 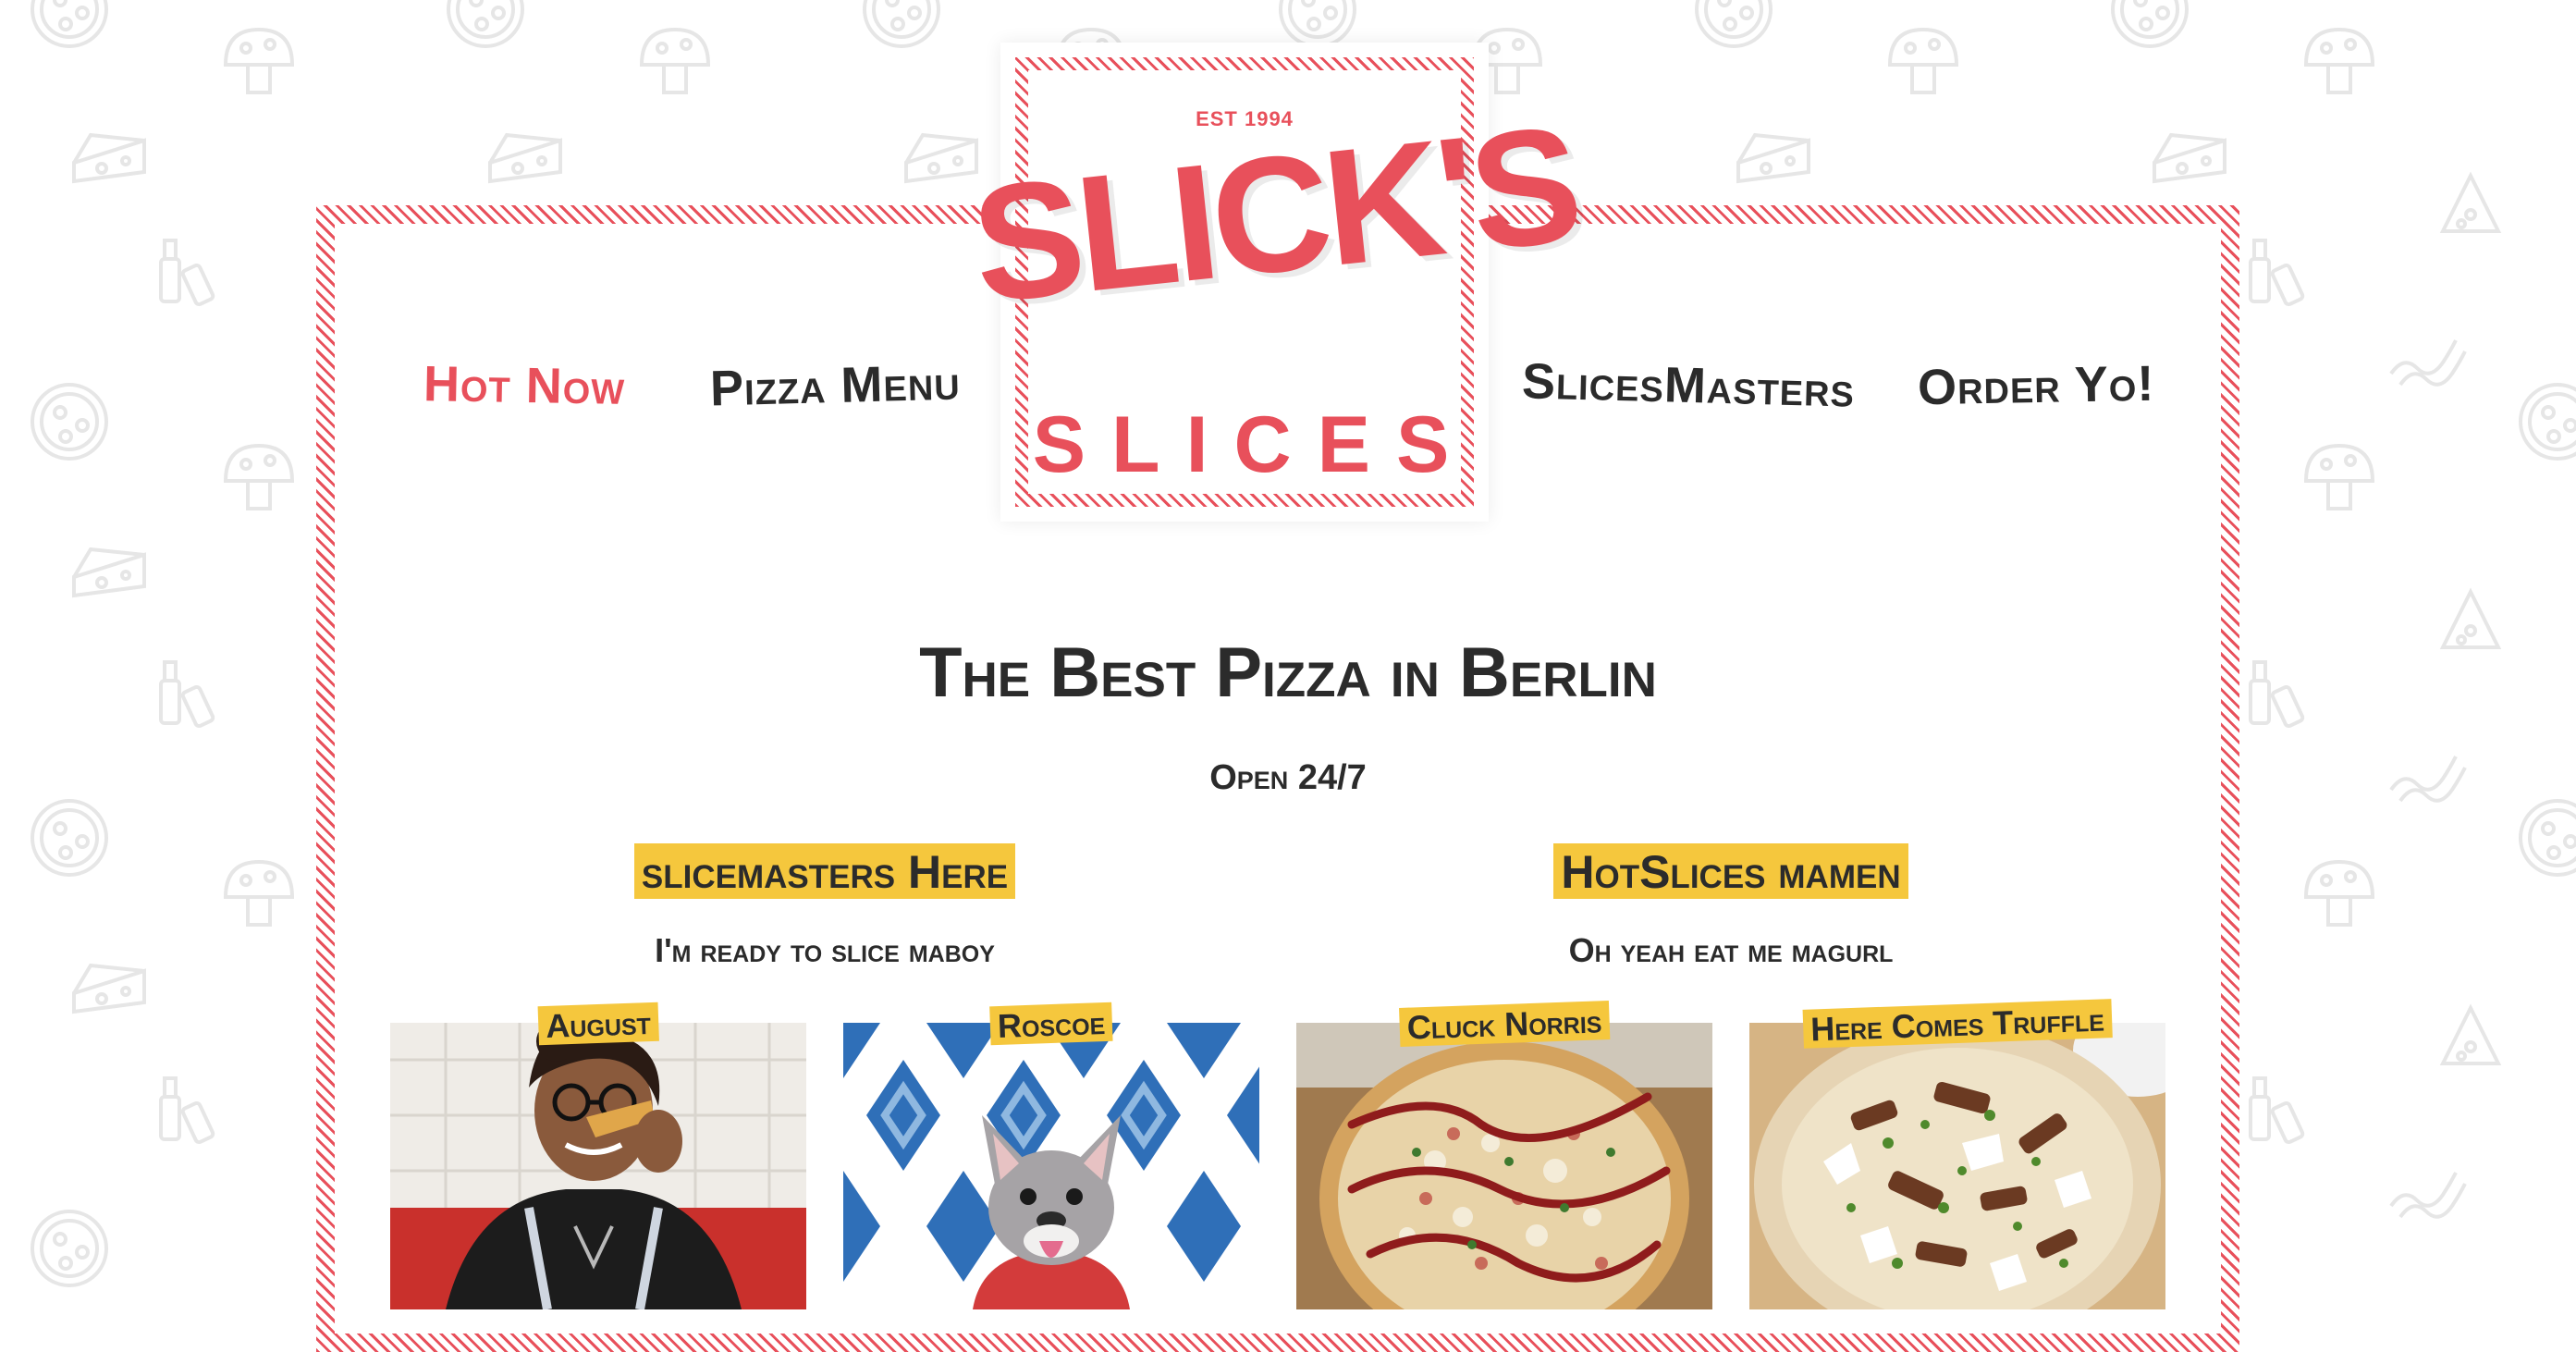 What do you see at coordinates (1051, 1024) in the screenshot?
I see `card-name: Roscoe` at bounding box center [1051, 1024].